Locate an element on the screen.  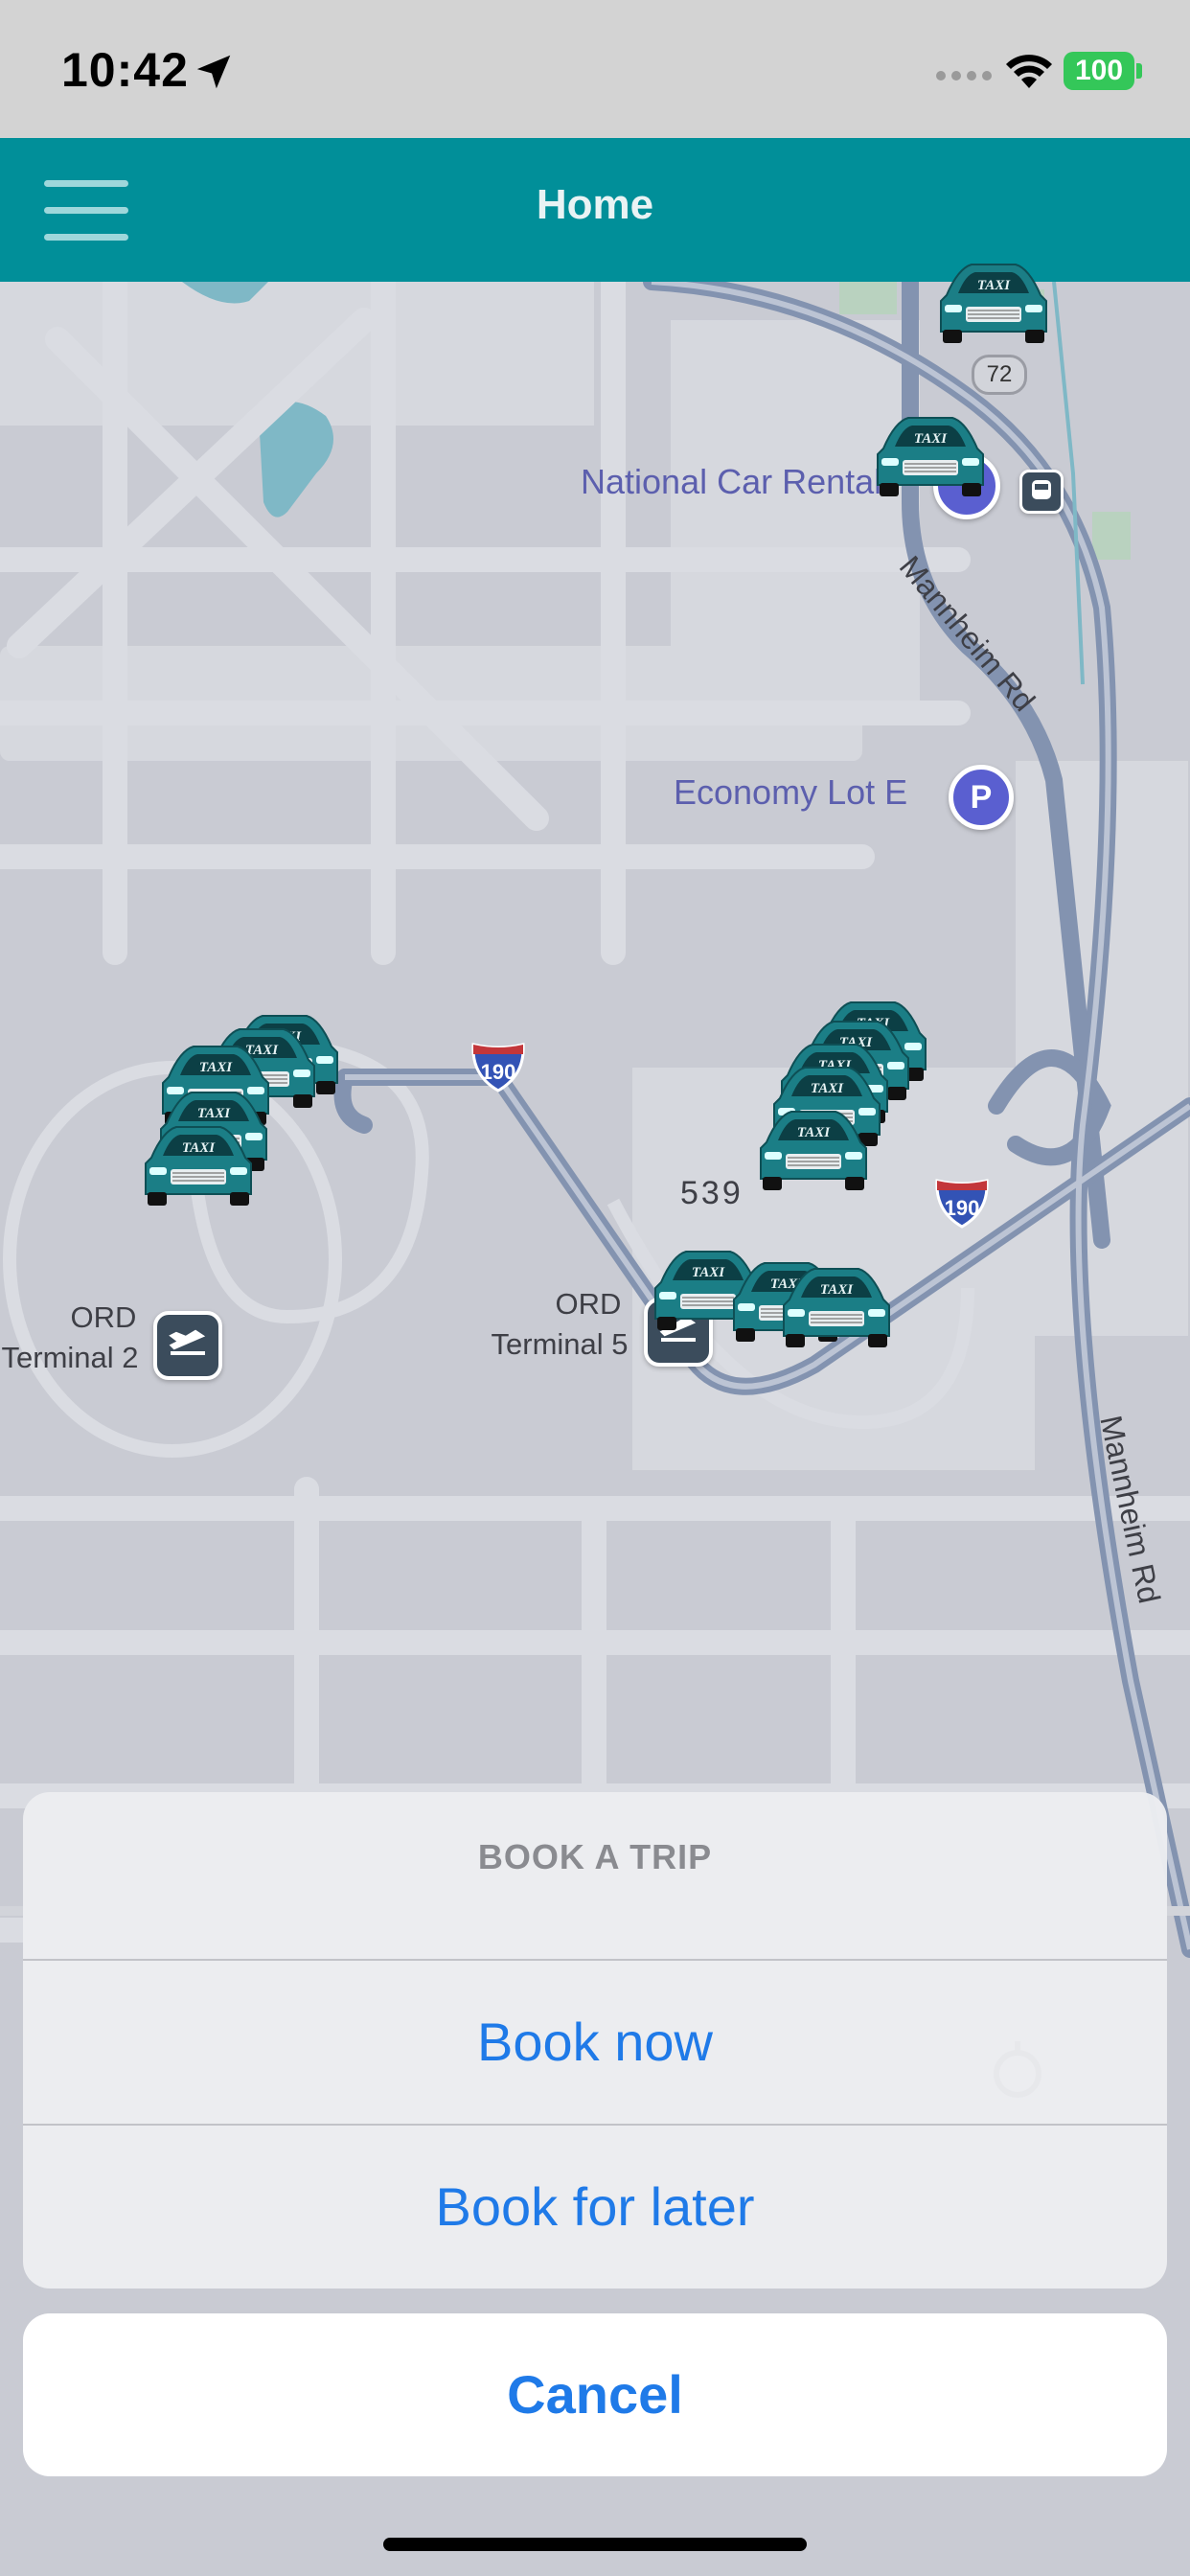
cellular-signal-icon is located at coordinates (964, 75).